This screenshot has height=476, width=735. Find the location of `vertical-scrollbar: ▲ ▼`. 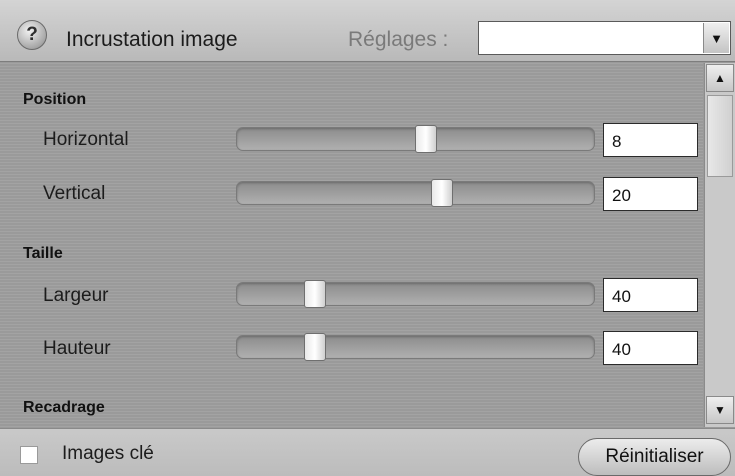

vertical-scrollbar: ▲ ▼ is located at coordinates (719, 245).